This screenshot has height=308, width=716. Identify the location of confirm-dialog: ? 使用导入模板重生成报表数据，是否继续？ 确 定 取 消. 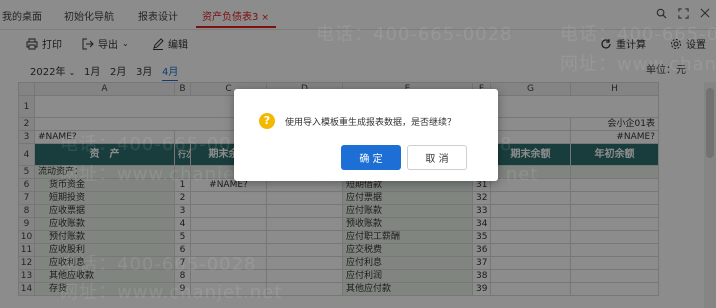
(366, 135).